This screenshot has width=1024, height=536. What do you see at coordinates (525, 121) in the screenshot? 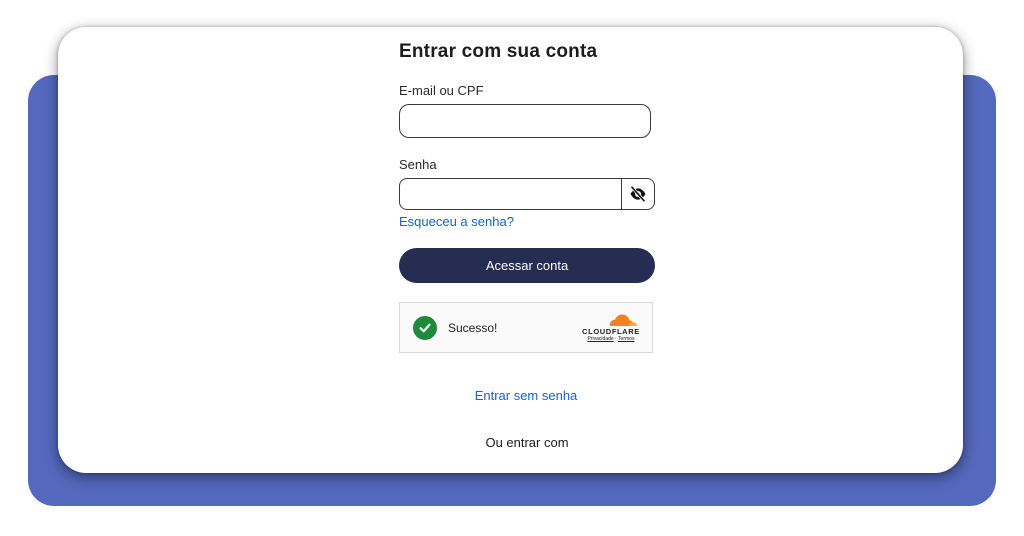
I see `email-field` at bounding box center [525, 121].